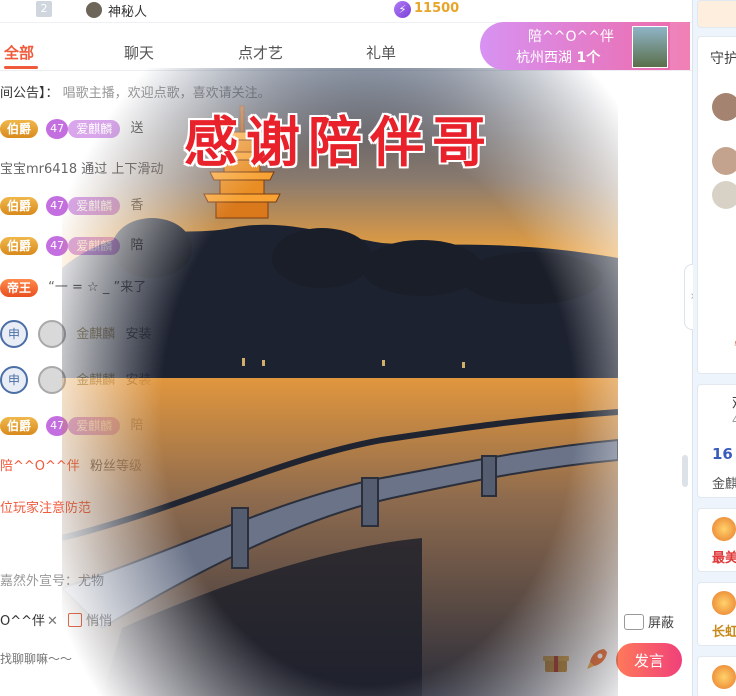 This screenshot has width=736, height=696. What do you see at coordinates (260, 52) in the screenshot?
I see `tab-talent: 点才艺` at bounding box center [260, 52].